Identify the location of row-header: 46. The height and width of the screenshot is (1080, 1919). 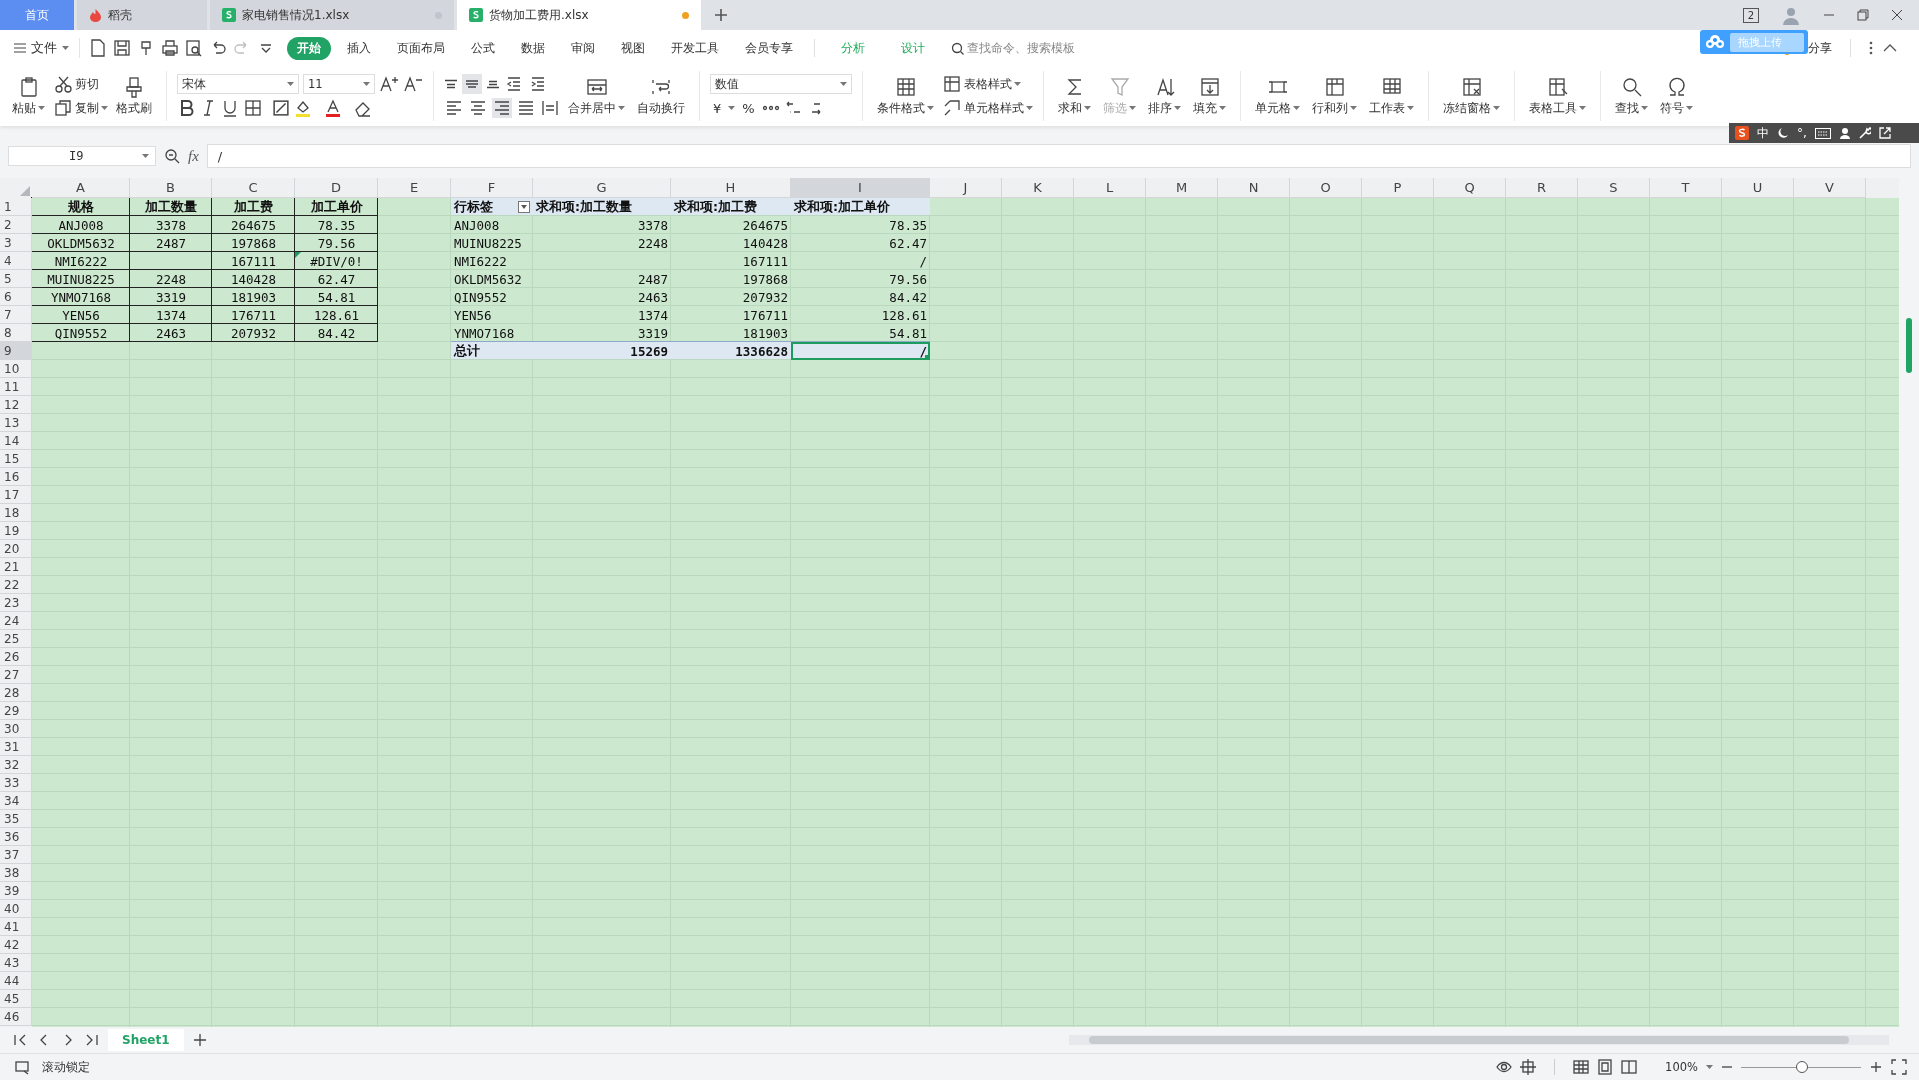
(16, 1017).